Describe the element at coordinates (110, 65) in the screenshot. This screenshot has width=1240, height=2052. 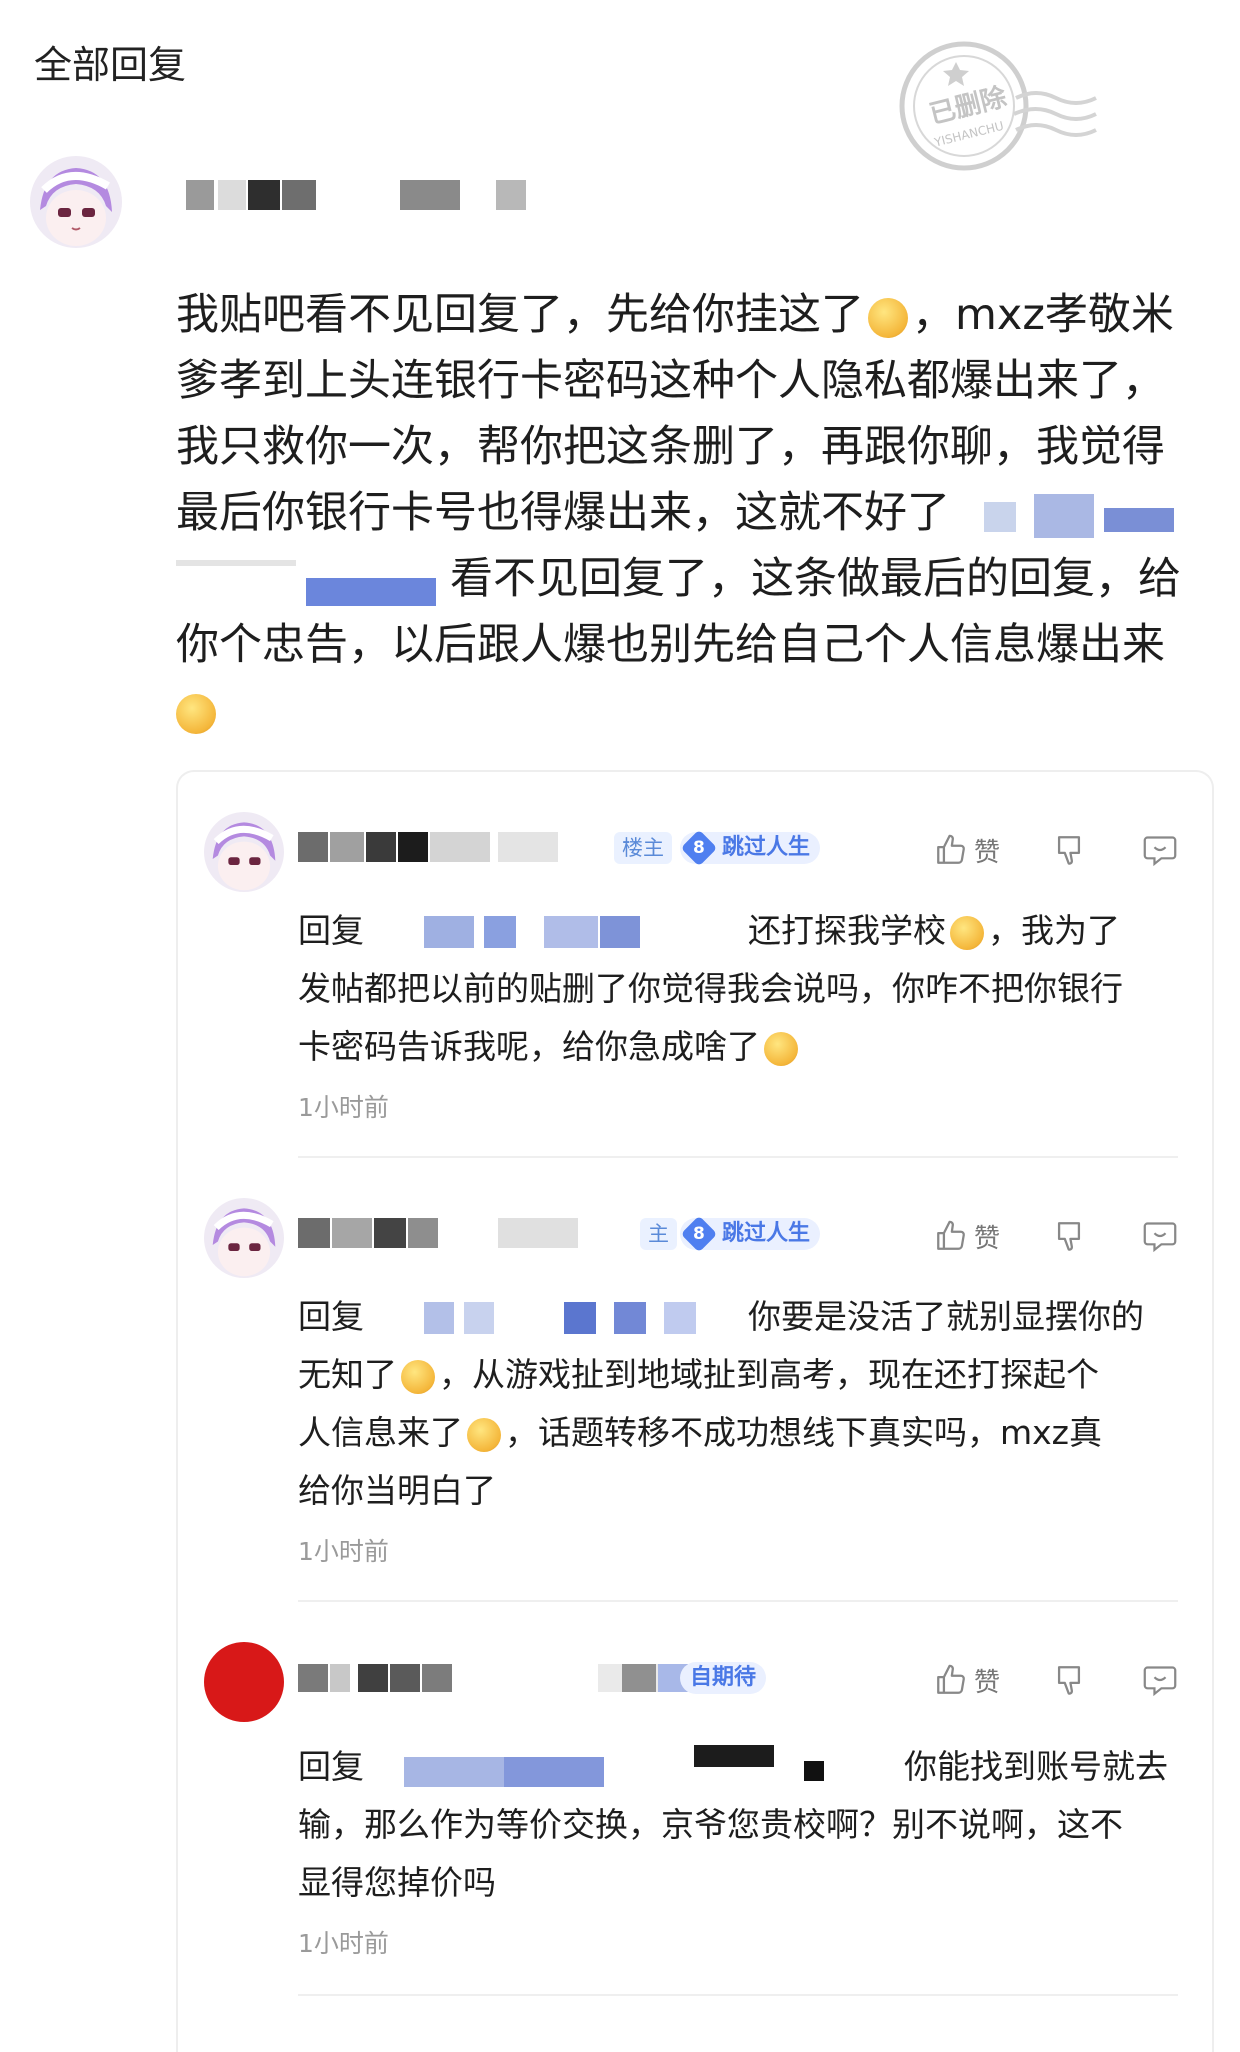
I see `page-title: 全部回复` at that location.